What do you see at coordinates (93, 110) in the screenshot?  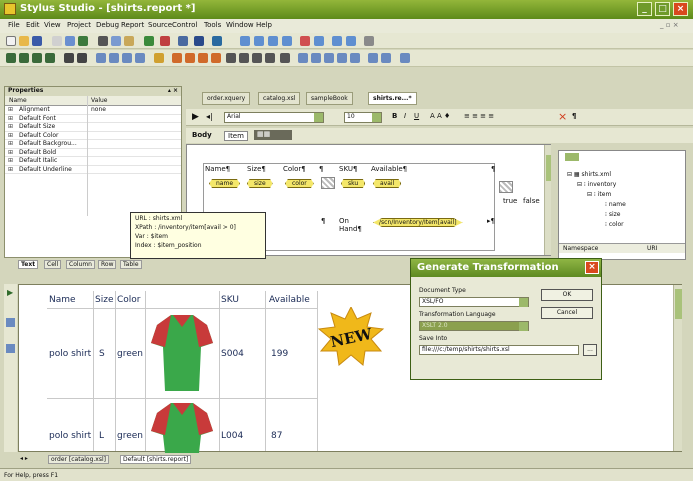 I see `property-row: ⊞ Alignment none` at bounding box center [93, 110].